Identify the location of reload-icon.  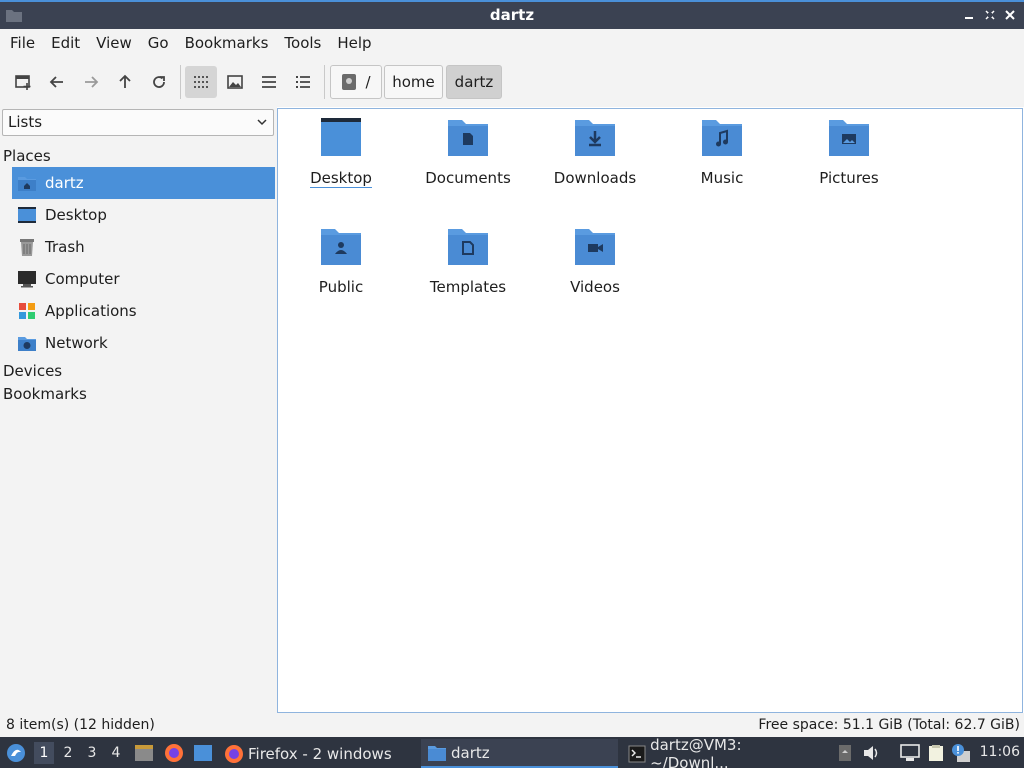
(159, 82).